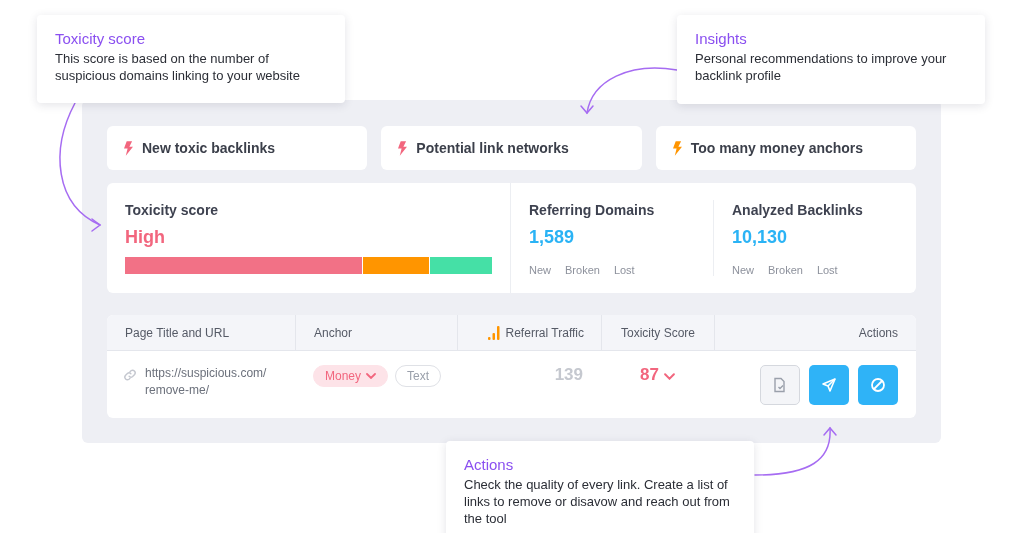  Describe the element at coordinates (821, 67) in the screenshot. I see `callout-text: Personal recommendations to improve your backlink profile` at that location.